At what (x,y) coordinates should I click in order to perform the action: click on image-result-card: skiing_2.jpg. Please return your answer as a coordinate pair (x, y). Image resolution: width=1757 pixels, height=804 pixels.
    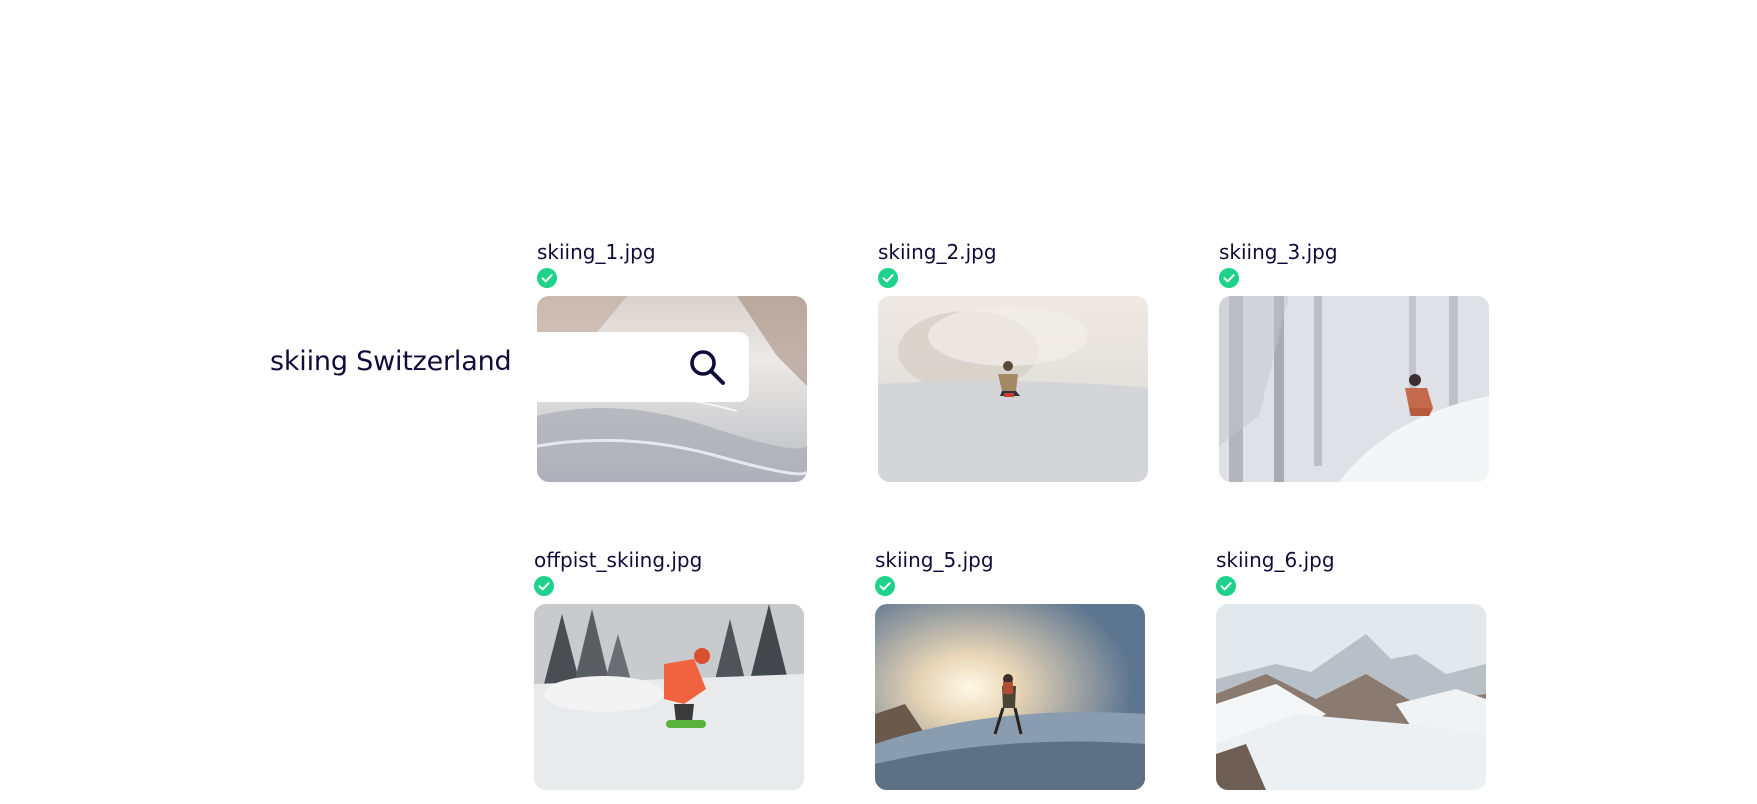
    Looking at the image, I should click on (1013, 360).